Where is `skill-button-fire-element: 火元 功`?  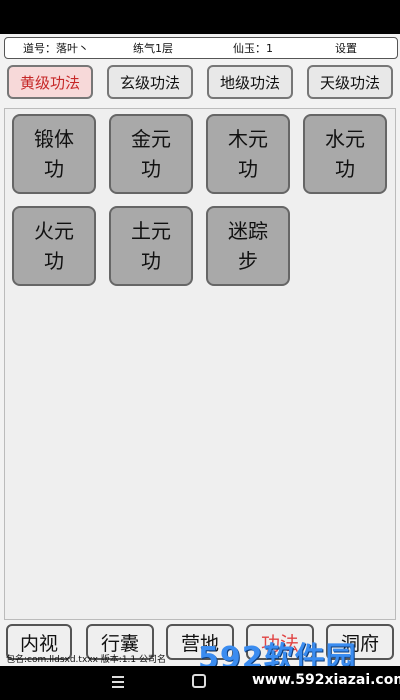
skill-button-fire-element: 火元 功 is located at coordinates (54, 246).